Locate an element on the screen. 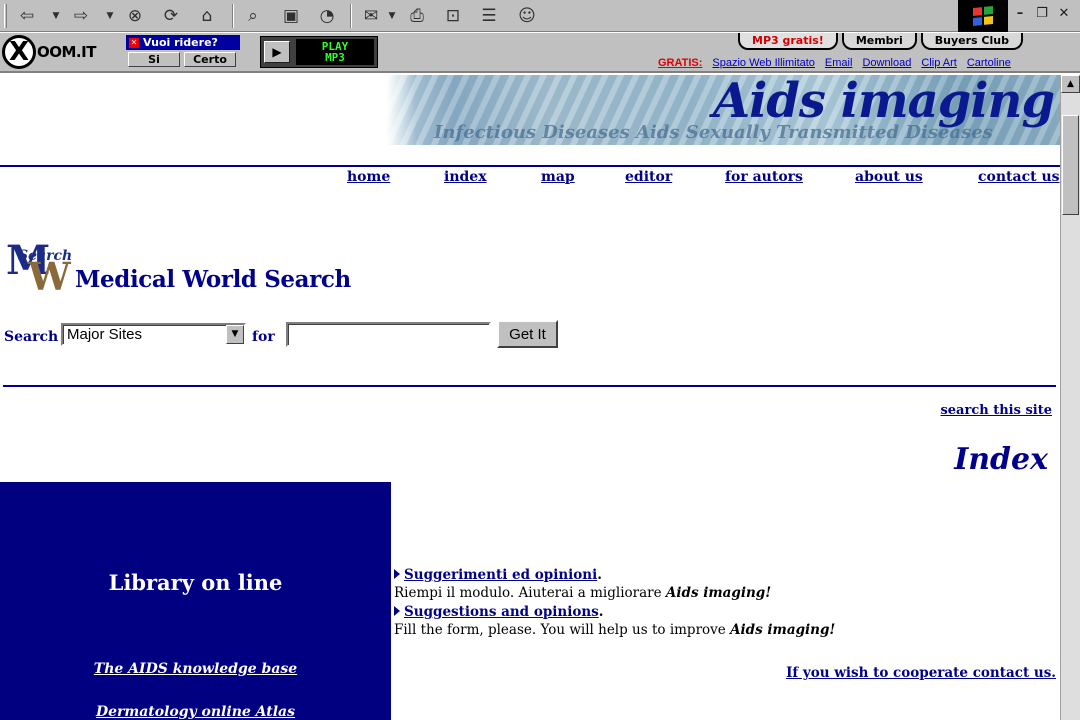 This screenshot has height=720, width=1080. favorites-icon: ▣ is located at coordinates (291, 16).